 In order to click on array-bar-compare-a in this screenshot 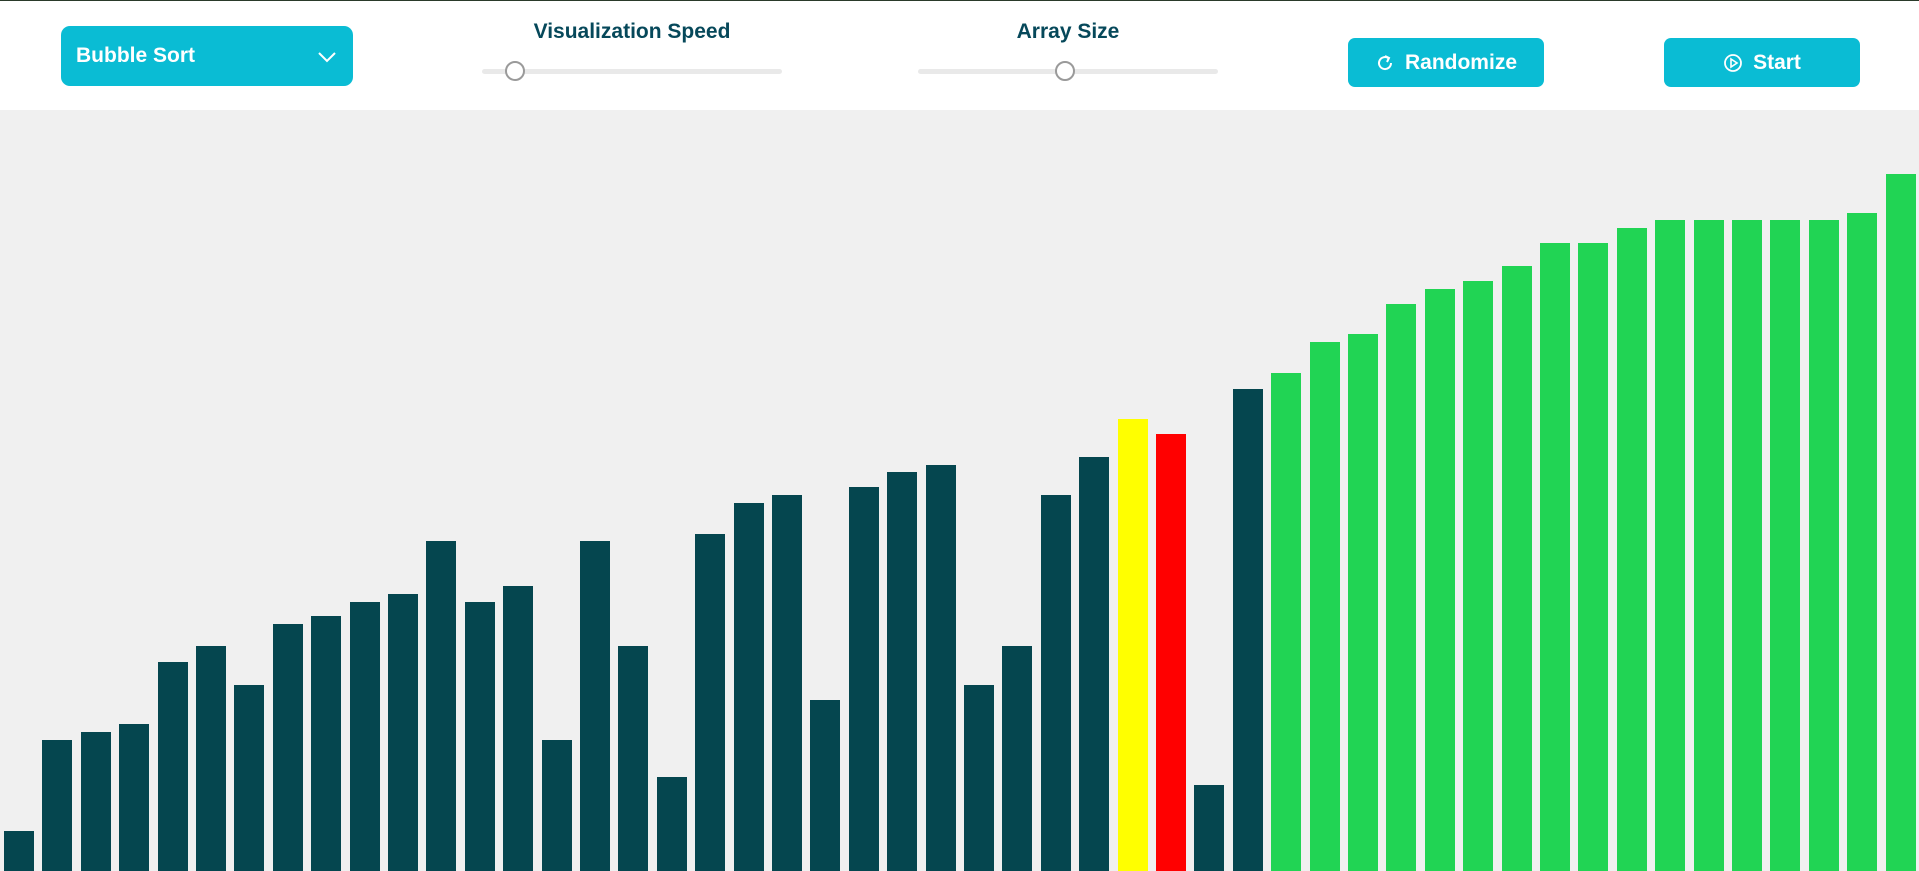, I will do `click(1133, 645)`.